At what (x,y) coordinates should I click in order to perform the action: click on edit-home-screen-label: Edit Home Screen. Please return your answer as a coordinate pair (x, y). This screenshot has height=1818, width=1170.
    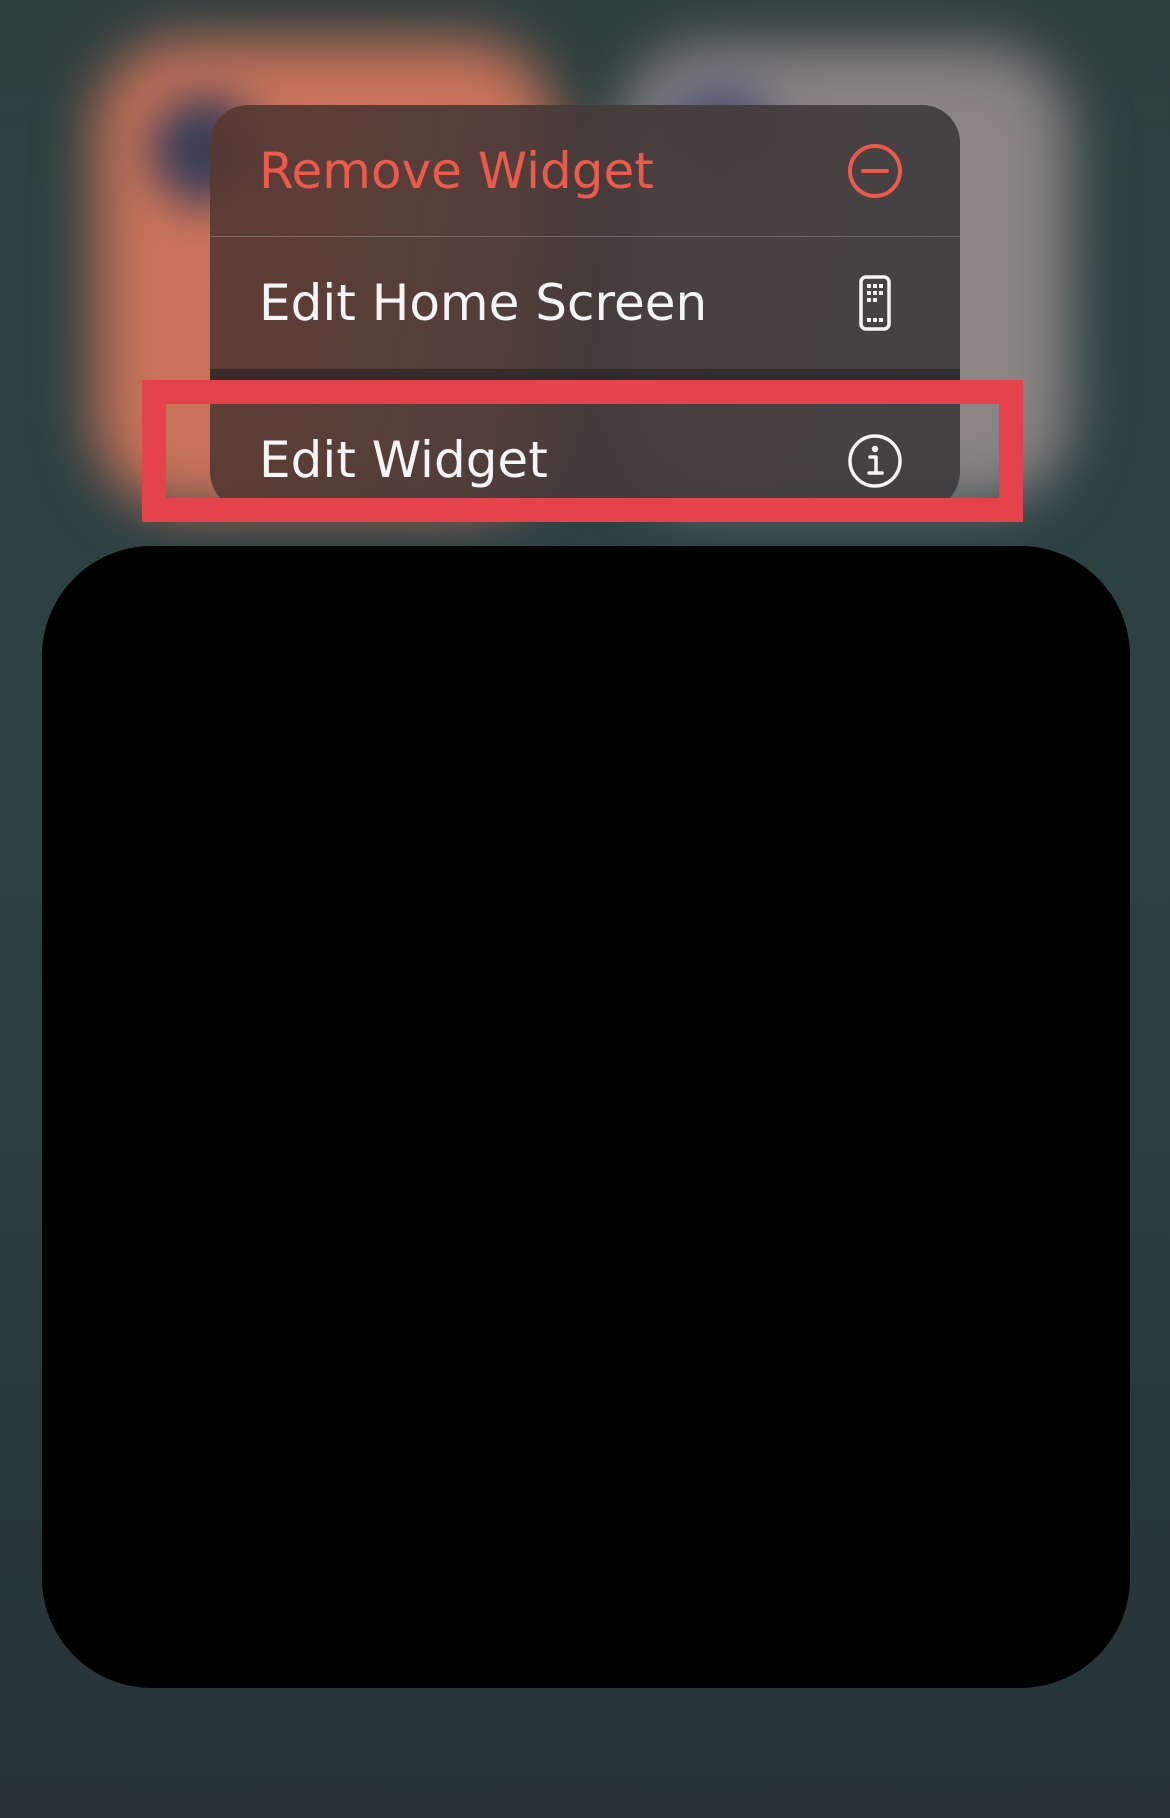
    Looking at the image, I should click on (483, 303).